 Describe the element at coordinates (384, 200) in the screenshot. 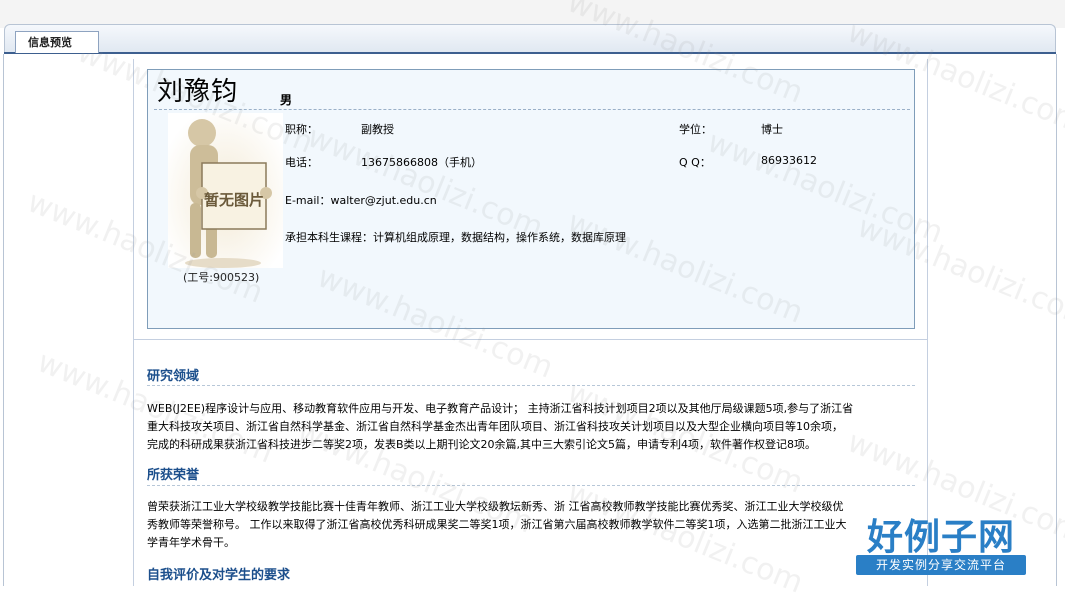

I see `email-value: walter@zjut.edu.cn` at that location.